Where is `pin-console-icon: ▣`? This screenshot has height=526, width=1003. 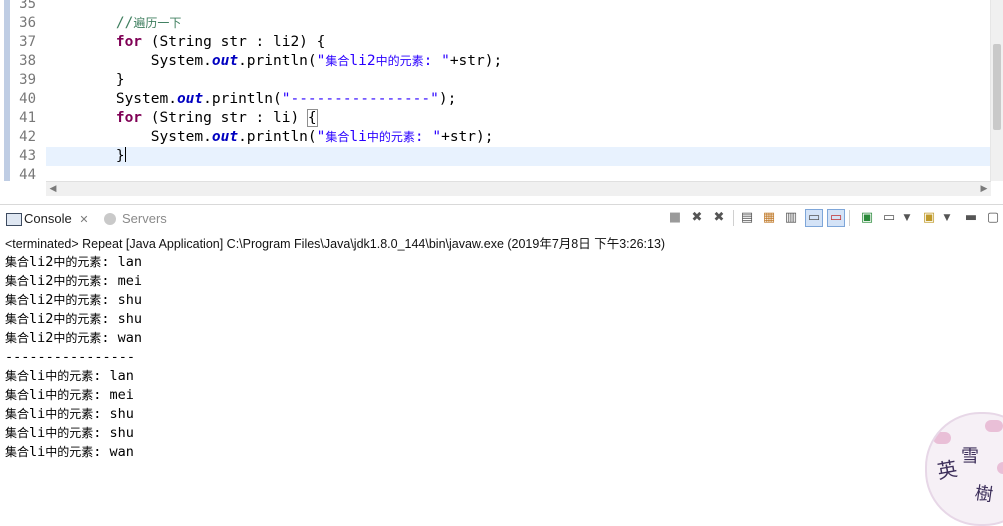
pin-console-icon: ▣ is located at coordinates (867, 218).